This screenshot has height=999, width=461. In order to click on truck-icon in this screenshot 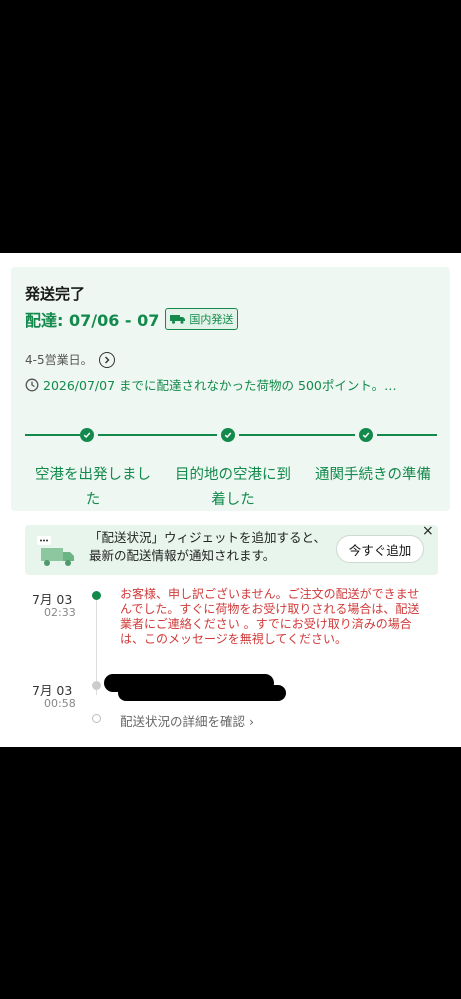, I will do `click(178, 319)`.